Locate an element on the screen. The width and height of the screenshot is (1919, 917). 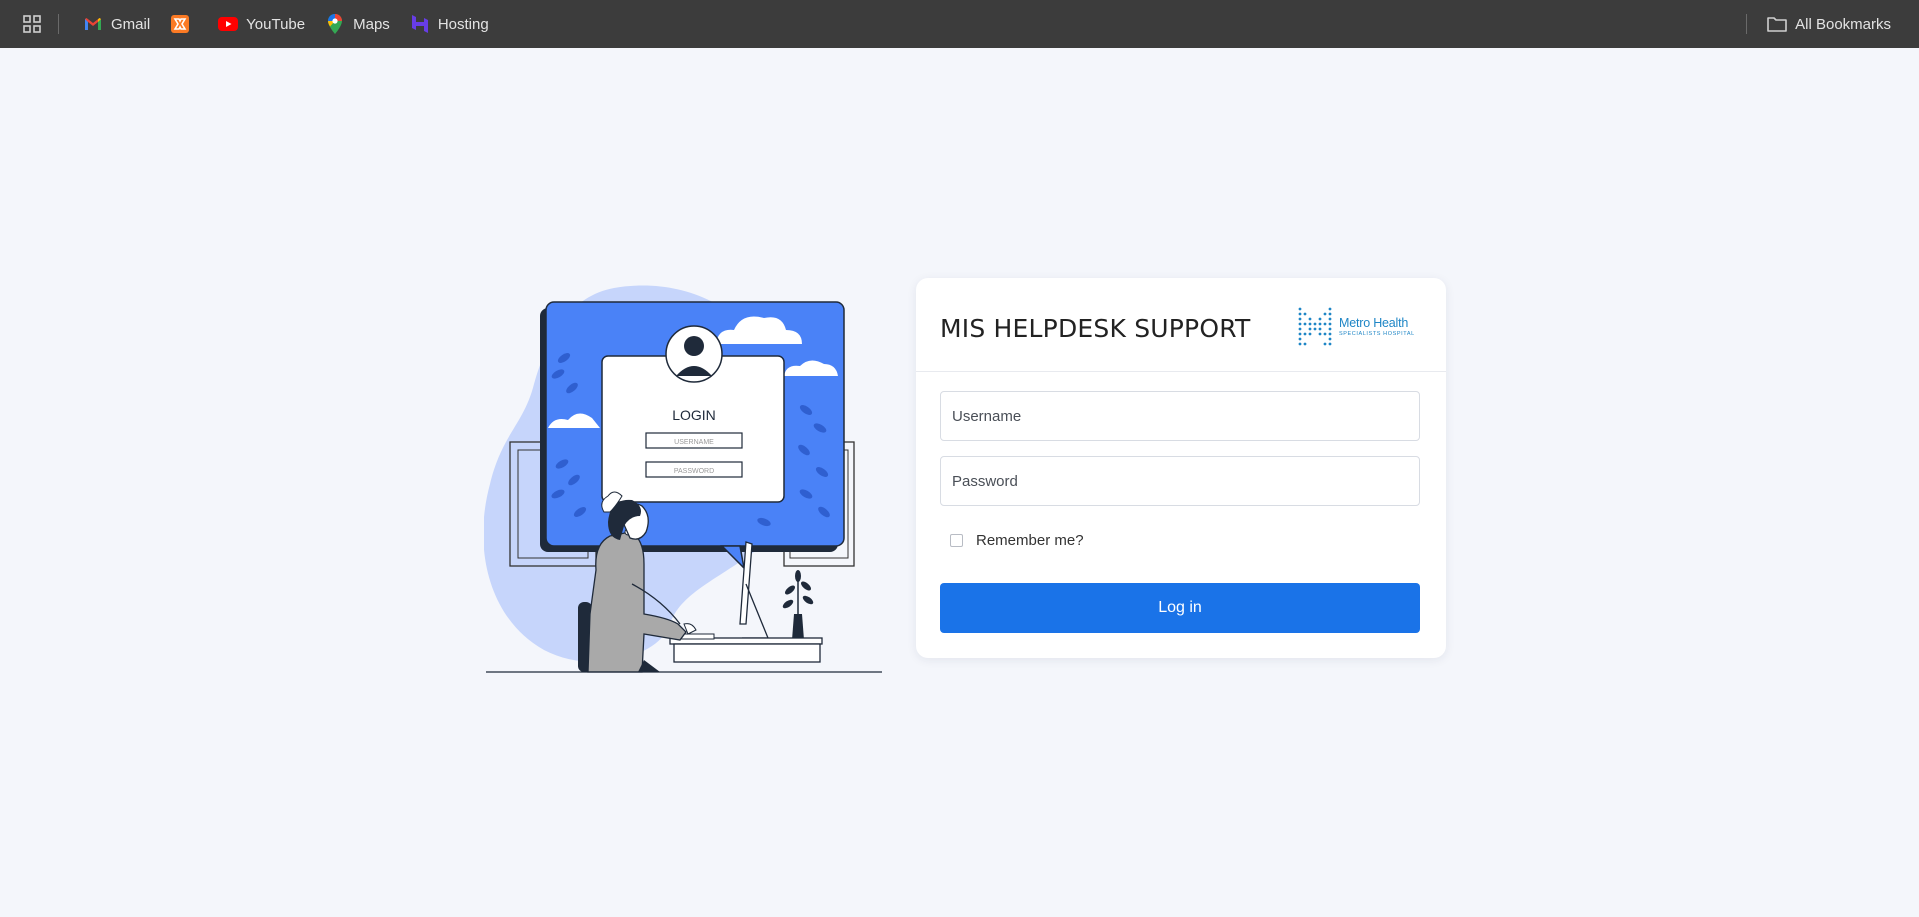
folder-icon is located at coordinates (1777, 24).